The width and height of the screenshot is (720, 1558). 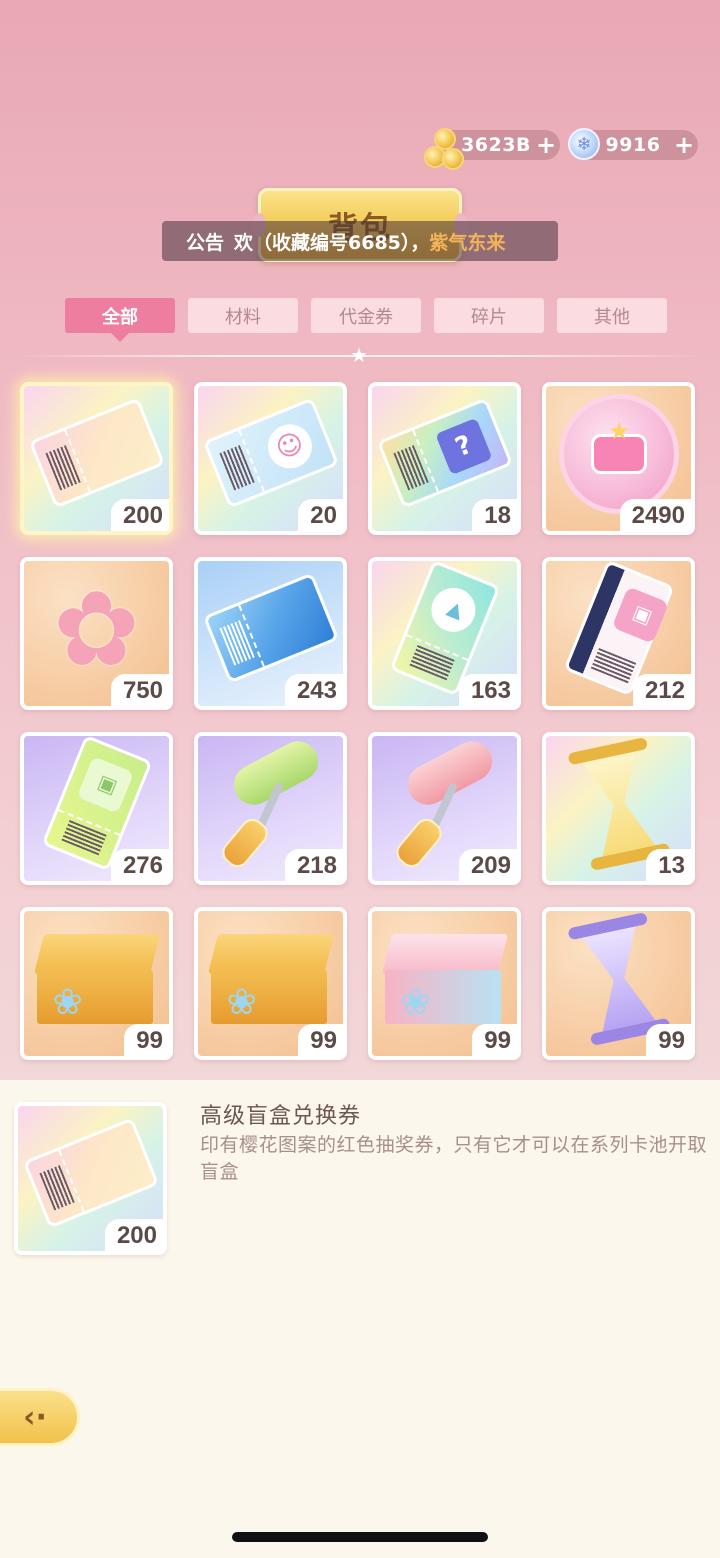 What do you see at coordinates (445, 804) in the screenshot?
I see `pink-paint-roller-icon` at bounding box center [445, 804].